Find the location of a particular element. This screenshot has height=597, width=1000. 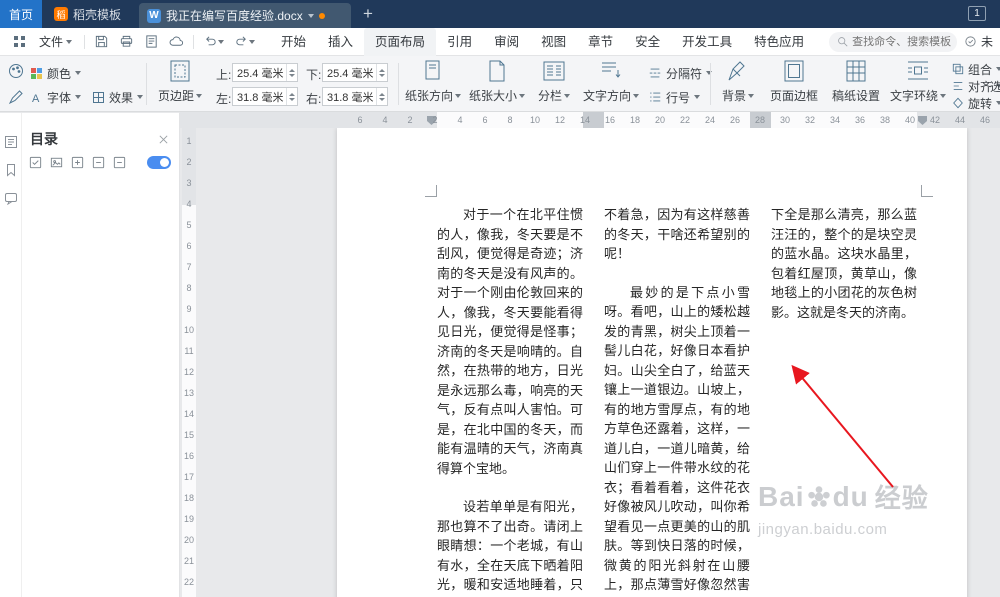

document-tab: W 我正在编写百度经验.docx is located at coordinates (245, 15).